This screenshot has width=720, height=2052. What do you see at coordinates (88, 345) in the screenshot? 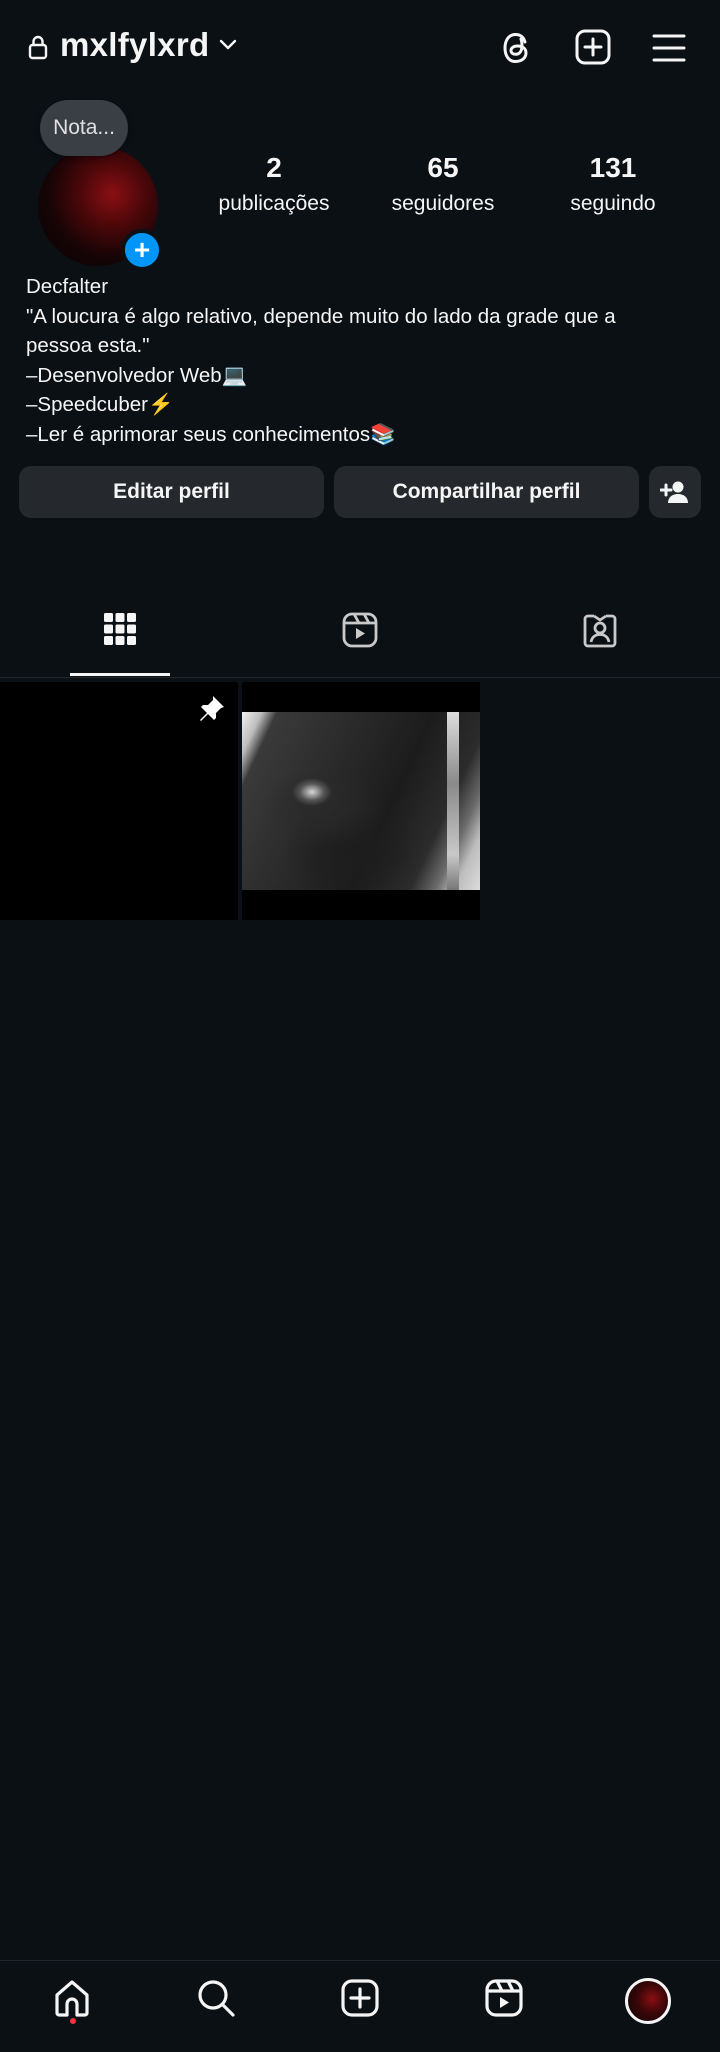
I see `bio-line: pessoa esta."` at bounding box center [88, 345].